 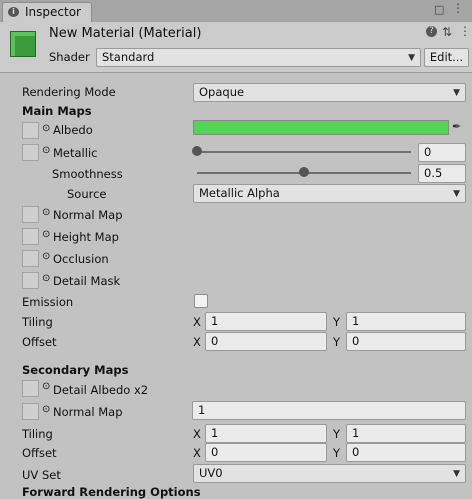 I want to click on secondary-offset-y-label: Y, so click(x=337, y=453).